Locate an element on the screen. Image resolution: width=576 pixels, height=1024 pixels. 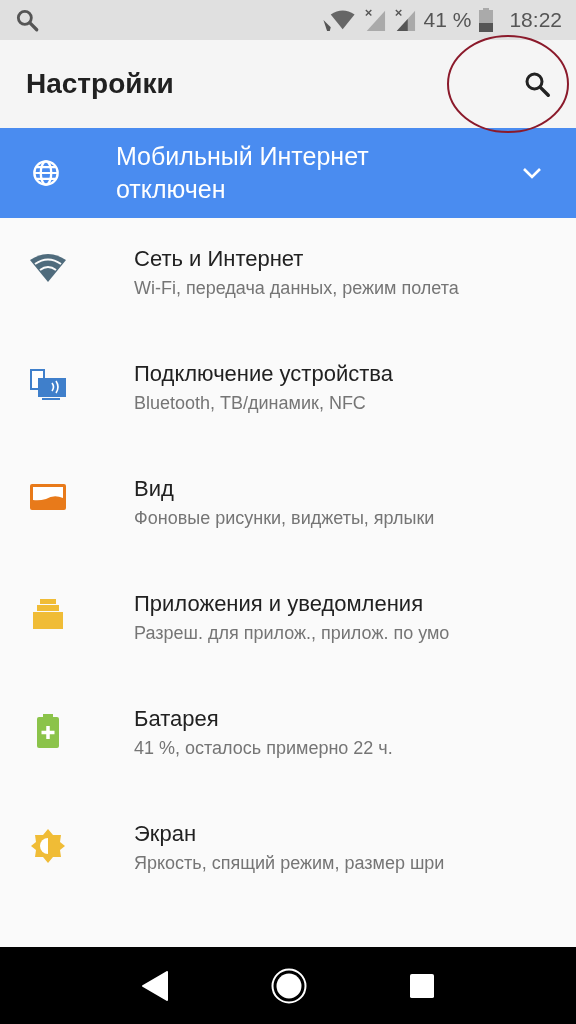
item-title: Батарея is located at coordinates (177, 719).